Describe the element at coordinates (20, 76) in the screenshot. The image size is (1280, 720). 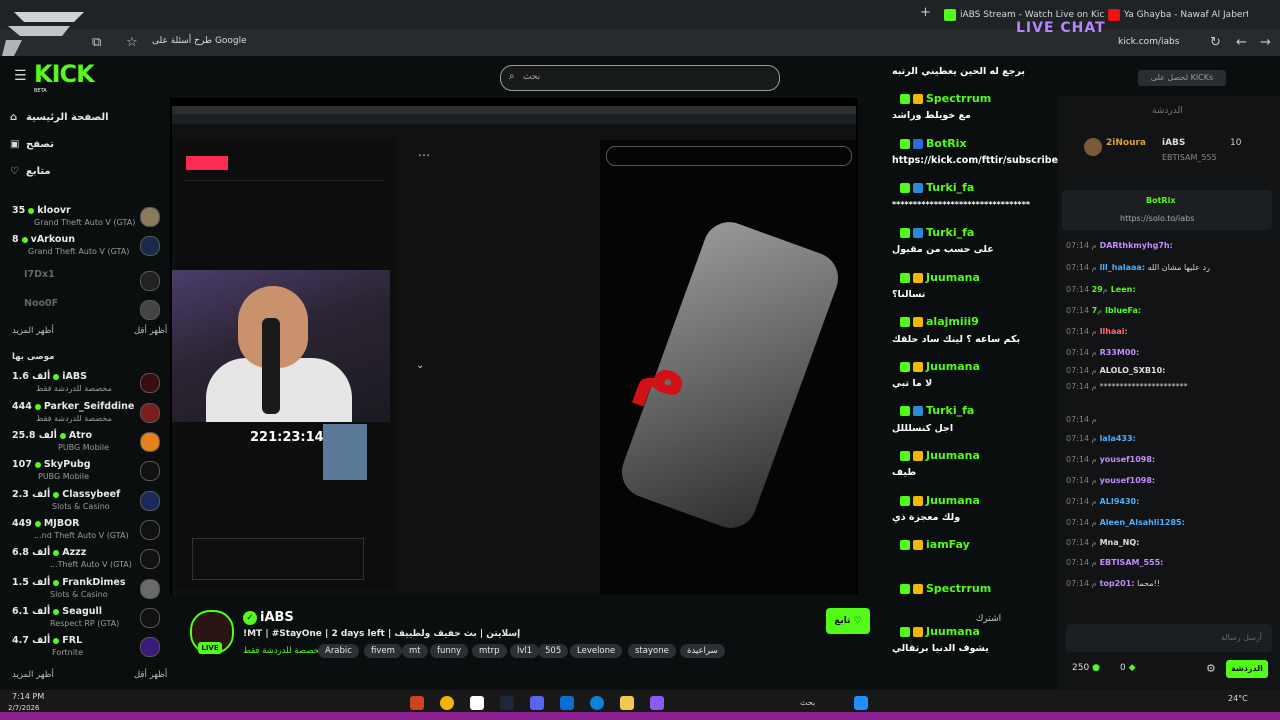
I see `menu-icon: ☰` at that location.